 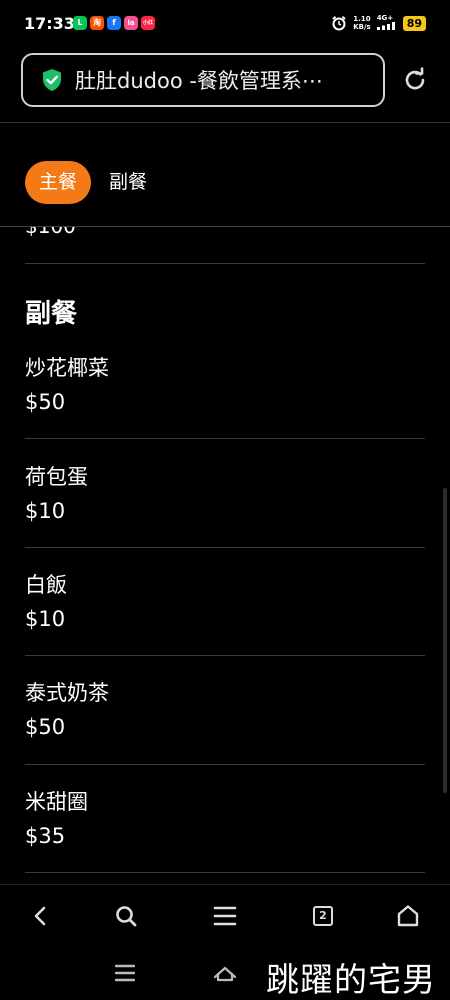 What do you see at coordinates (51, 314) in the screenshot?
I see `section-title: 副餐` at bounding box center [51, 314].